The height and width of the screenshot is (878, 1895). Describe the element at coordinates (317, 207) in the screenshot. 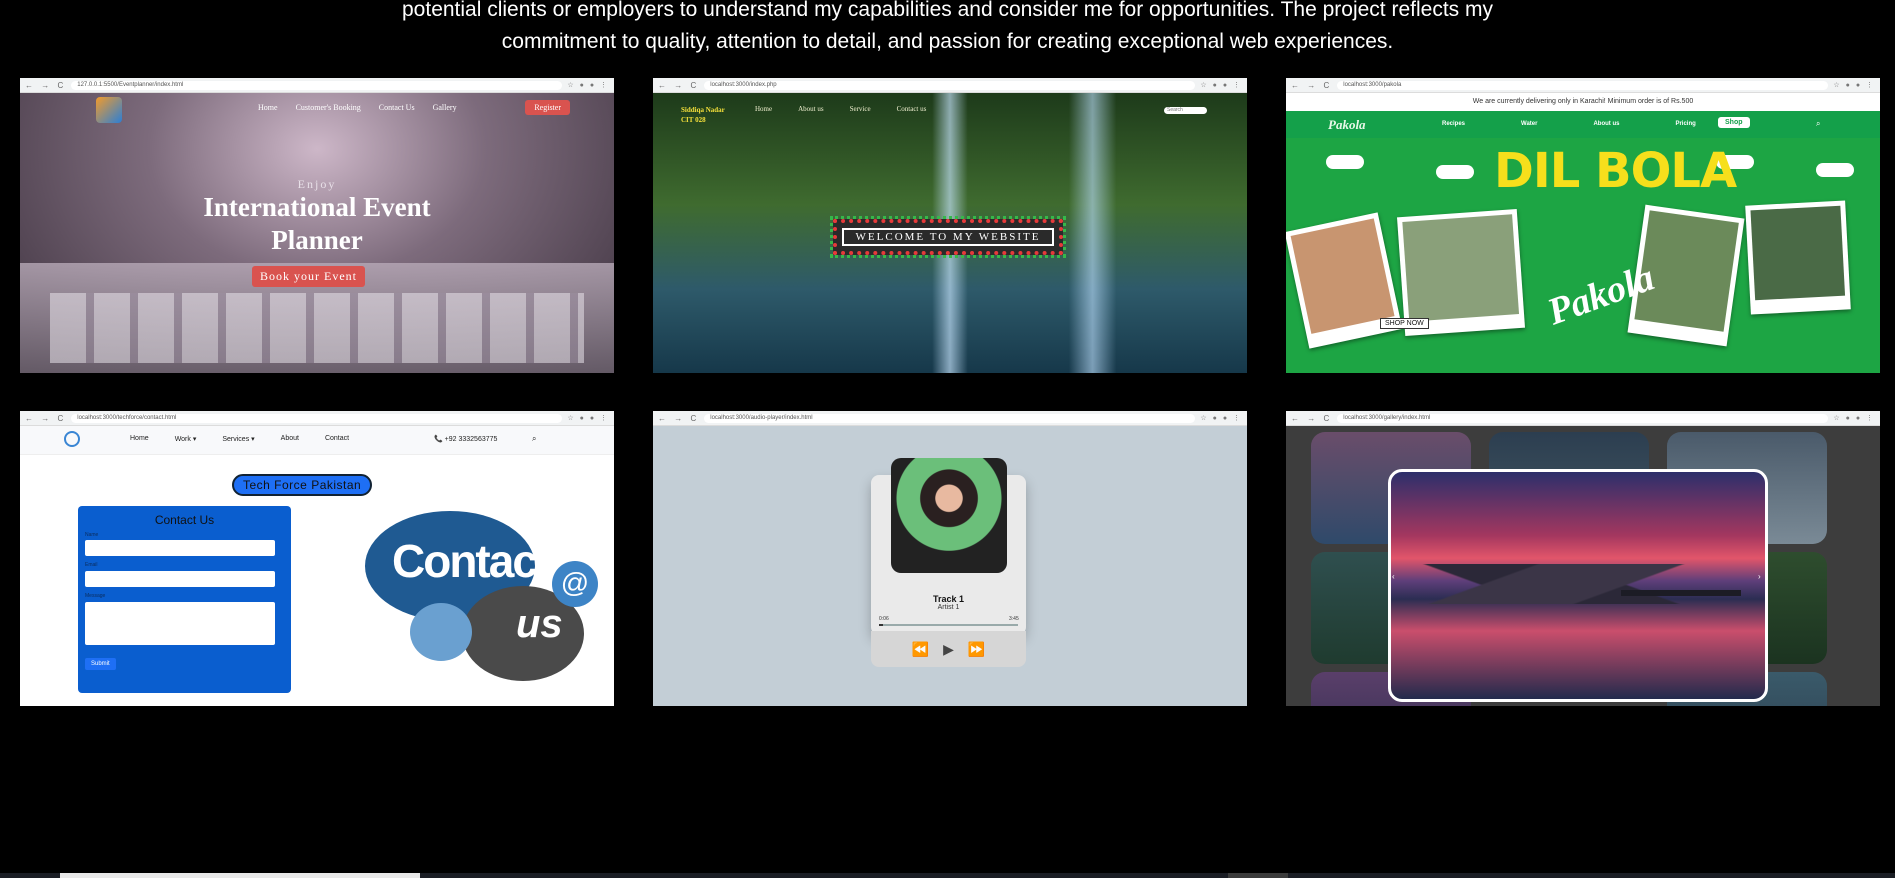

I see `hero-title-line-1: International Event` at that location.